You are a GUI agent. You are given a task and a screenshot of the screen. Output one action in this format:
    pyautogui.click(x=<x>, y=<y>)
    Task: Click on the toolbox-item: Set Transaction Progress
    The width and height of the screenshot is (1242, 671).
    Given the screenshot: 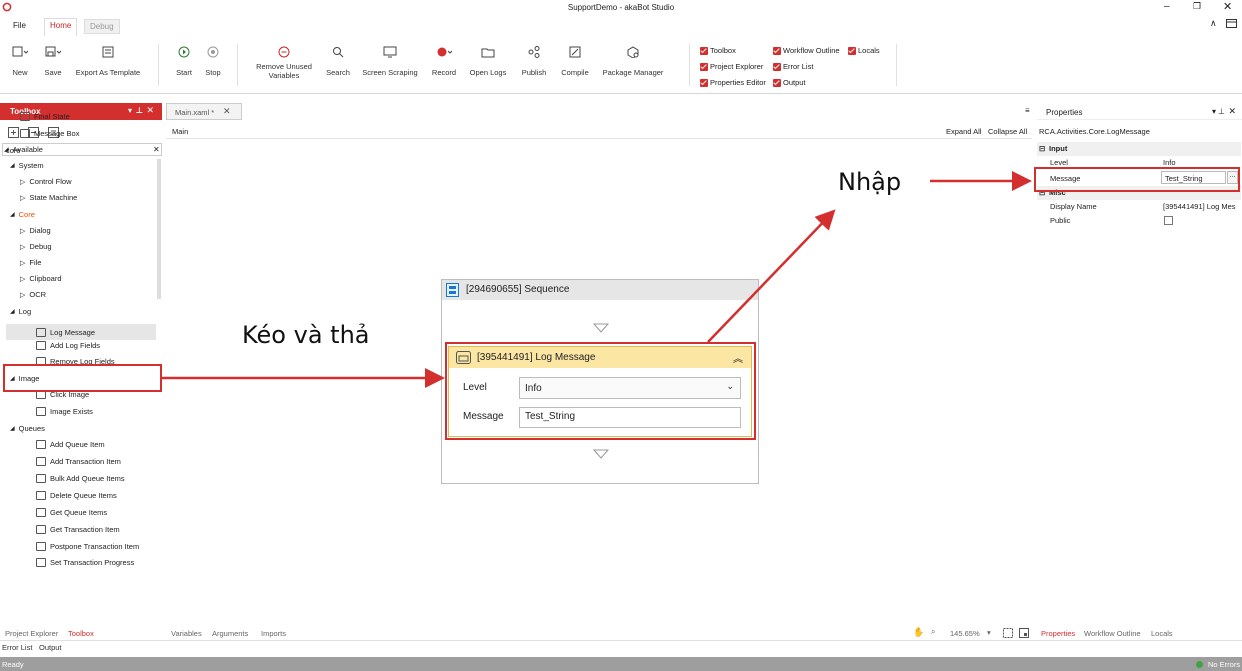 What is the action you would take?
    pyautogui.click(x=85, y=562)
    